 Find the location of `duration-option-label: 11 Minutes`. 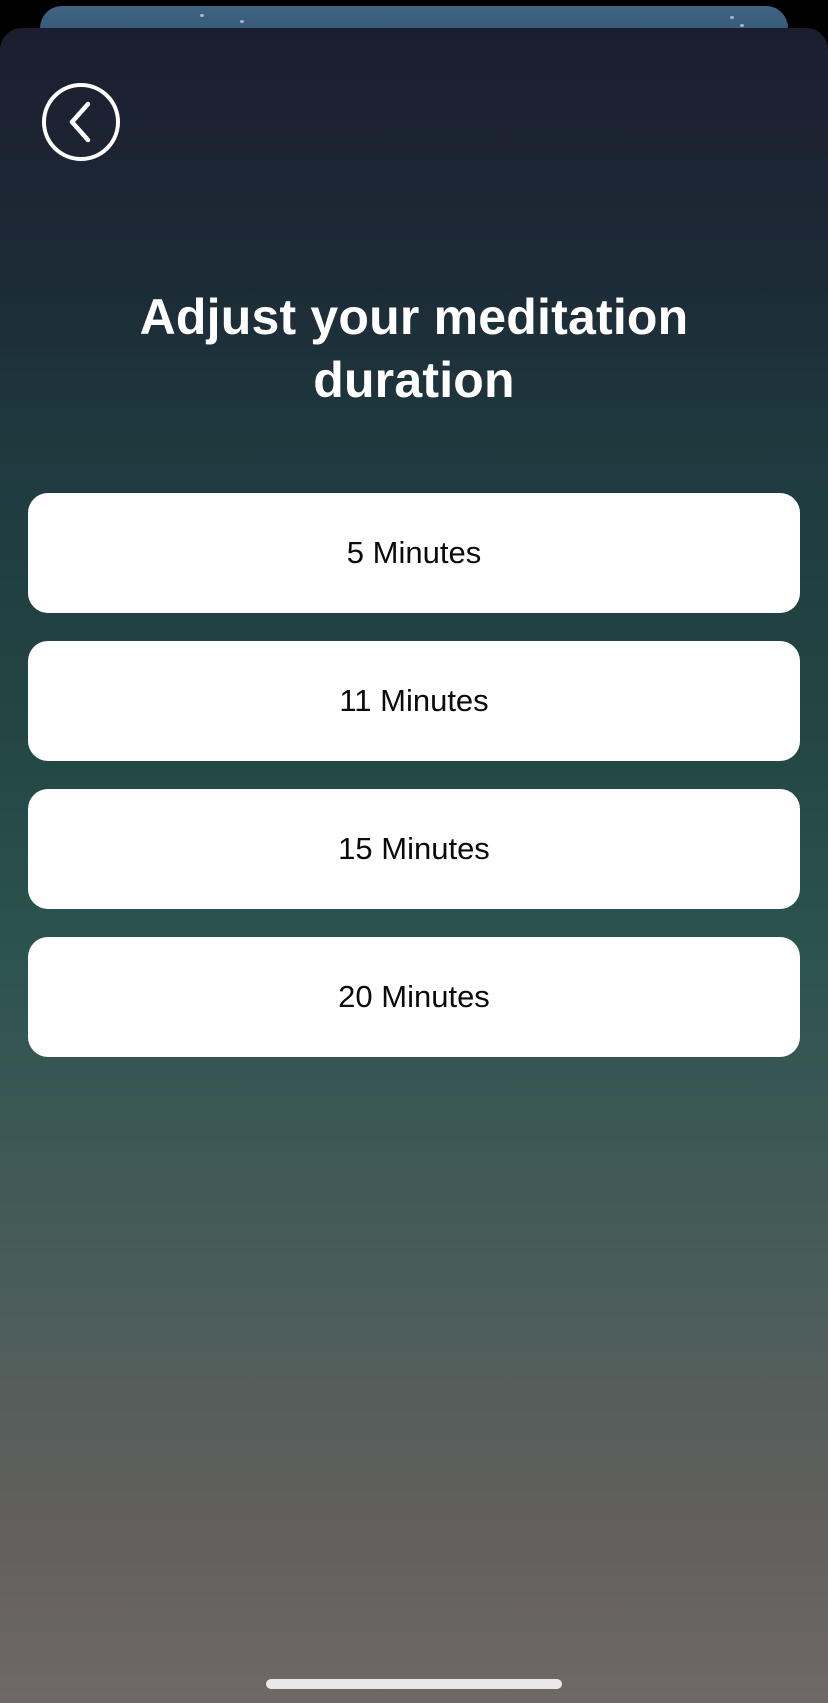

duration-option-label: 11 Minutes is located at coordinates (414, 700).